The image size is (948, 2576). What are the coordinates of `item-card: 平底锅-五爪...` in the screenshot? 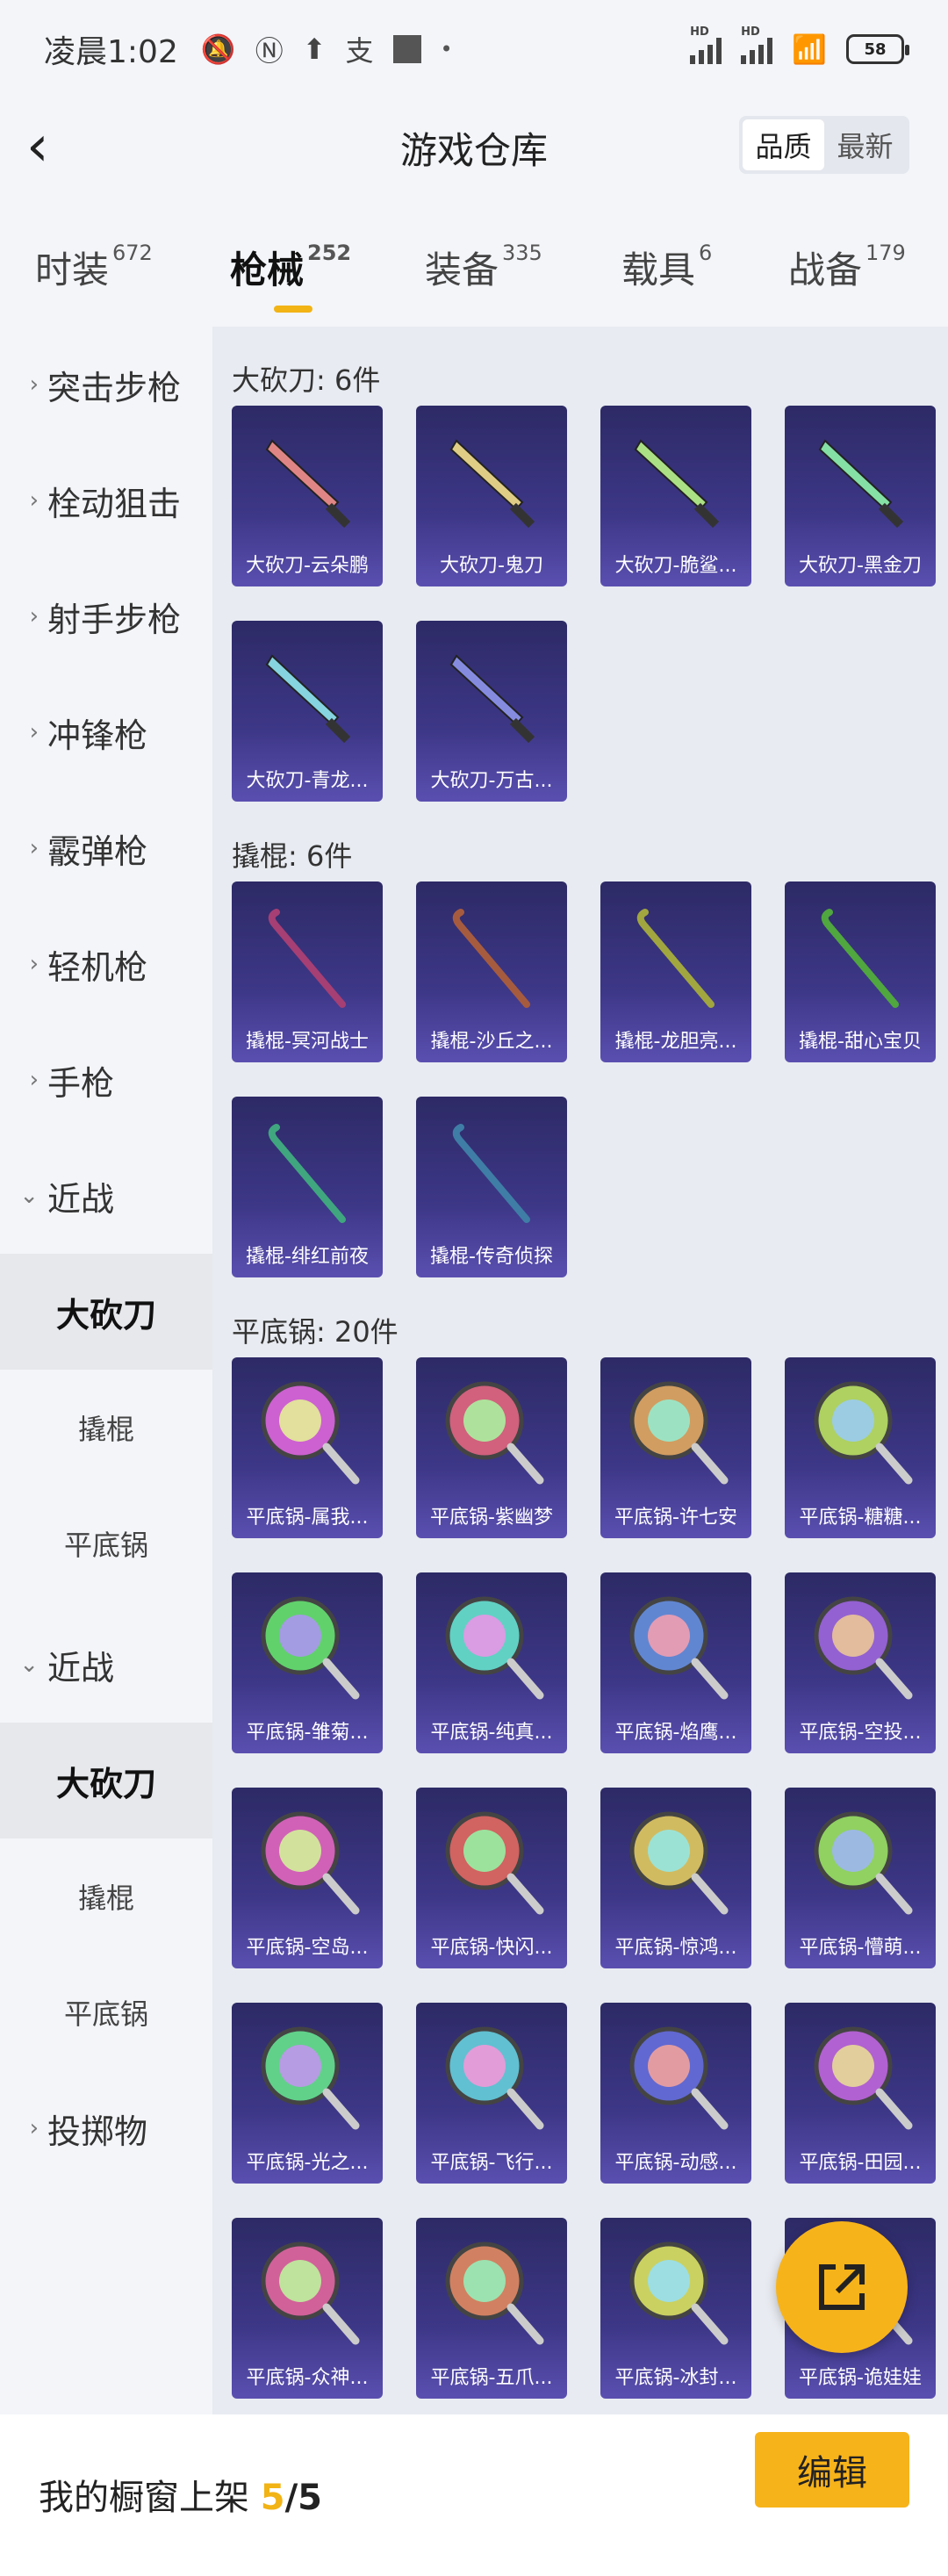 It's located at (491, 2308).